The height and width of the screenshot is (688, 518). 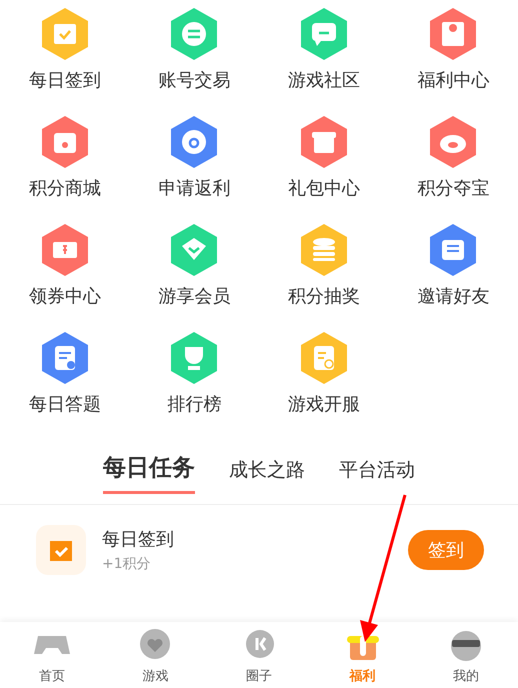 I want to click on nav-tab: 首页, so click(x=52, y=655).